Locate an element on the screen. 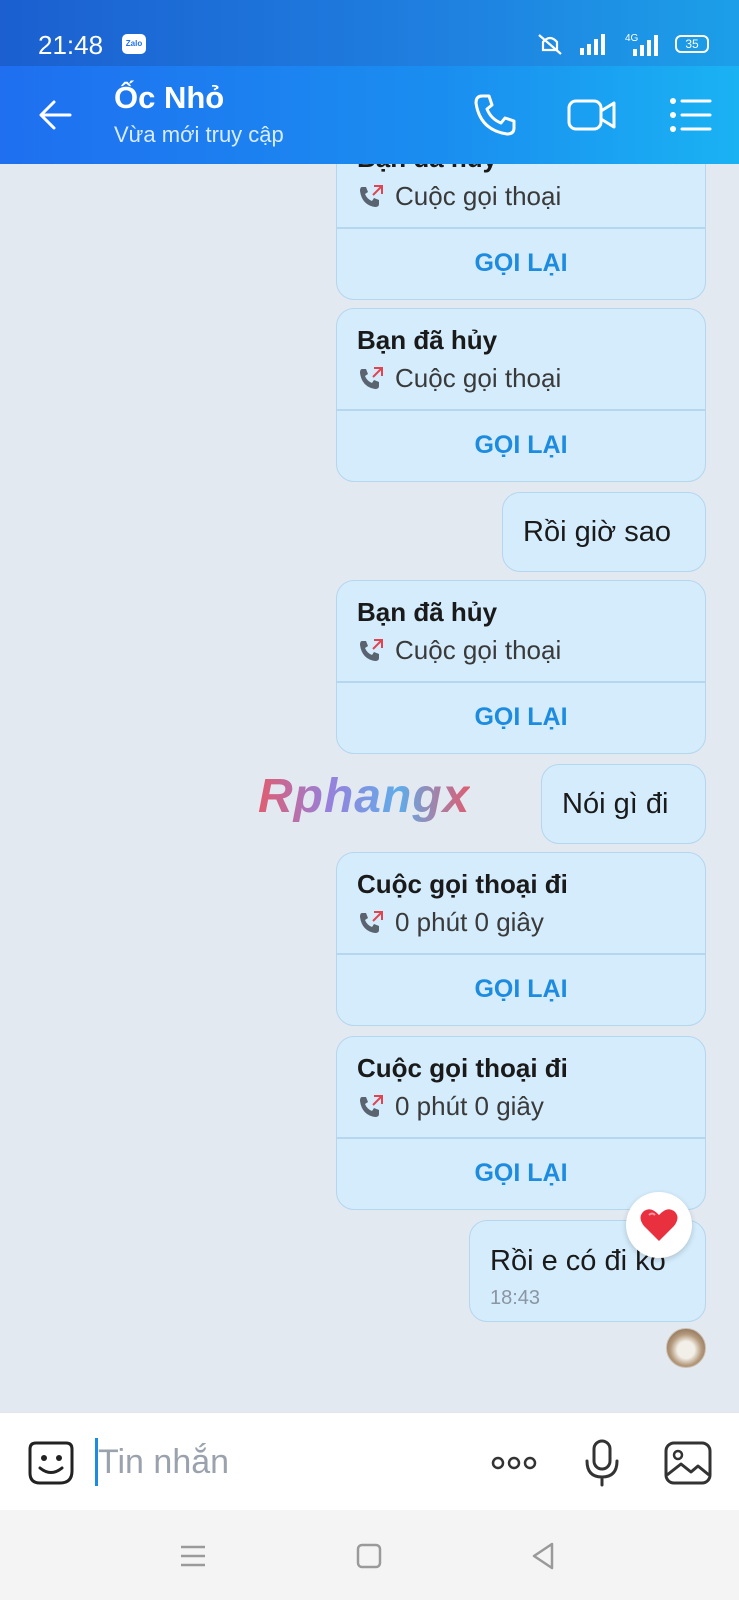 The image size is (739, 1600). seen-avatar is located at coordinates (686, 1348).